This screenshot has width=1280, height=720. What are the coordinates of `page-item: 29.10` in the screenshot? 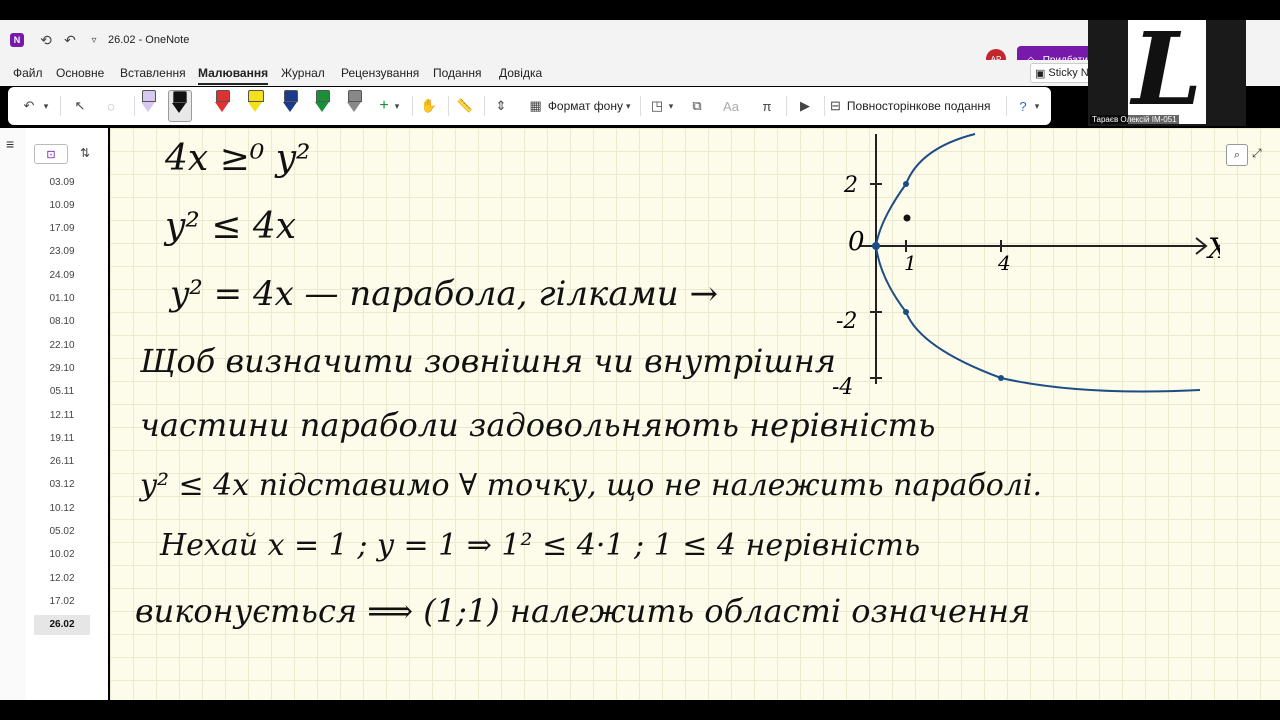 It's located at (62, 368).